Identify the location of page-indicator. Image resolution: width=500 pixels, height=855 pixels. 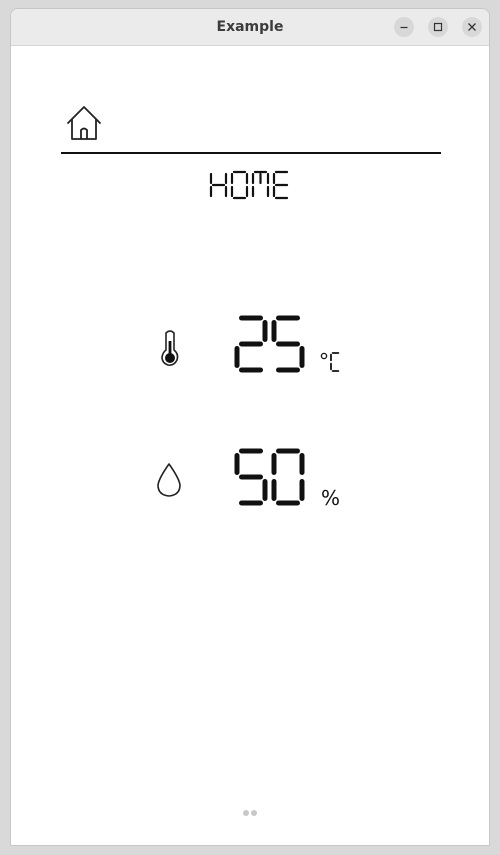
(252, 813).